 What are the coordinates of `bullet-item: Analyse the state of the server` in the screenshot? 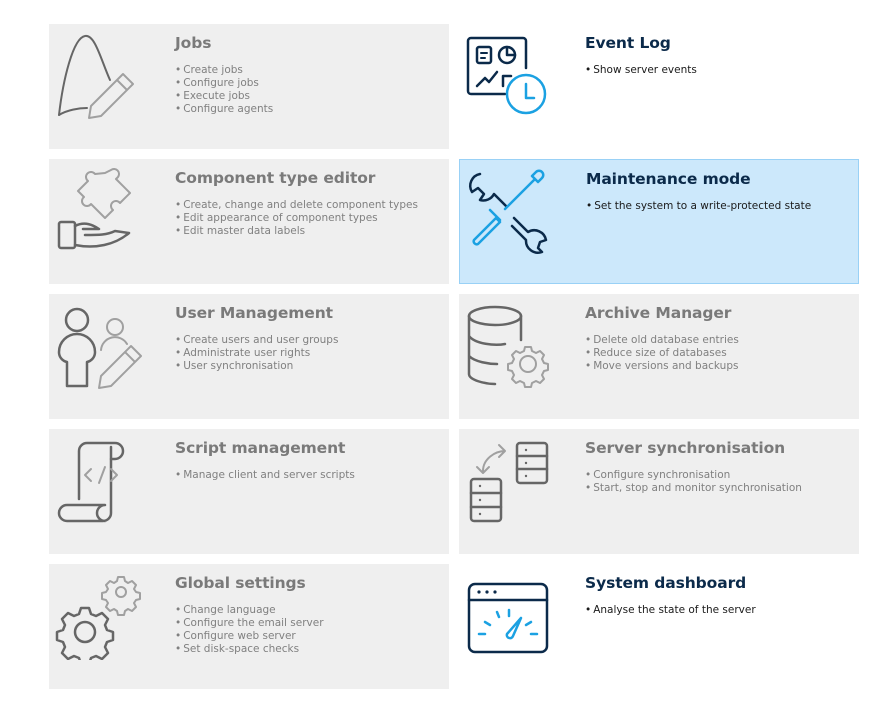 It's located at (670, 610).